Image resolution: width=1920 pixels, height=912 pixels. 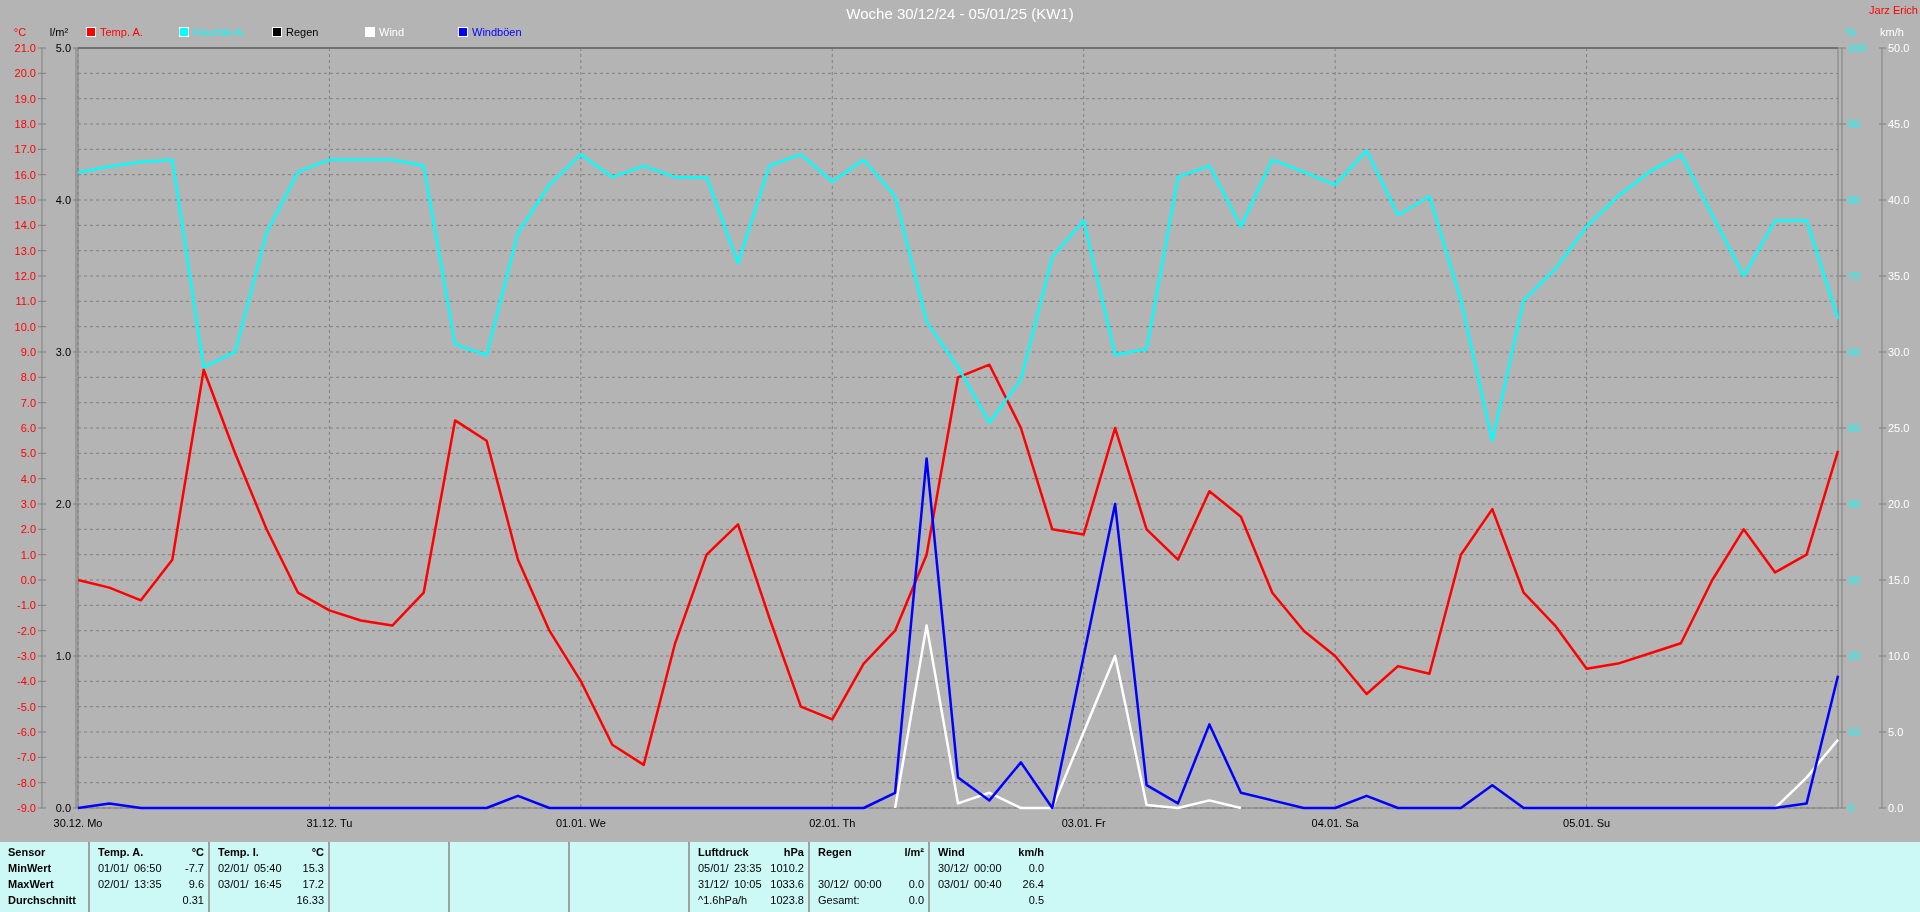 What do you see at coordinates (392, 32) in the screenshot?
I see `legend-label: Wind` at bounding box center [392, 32].